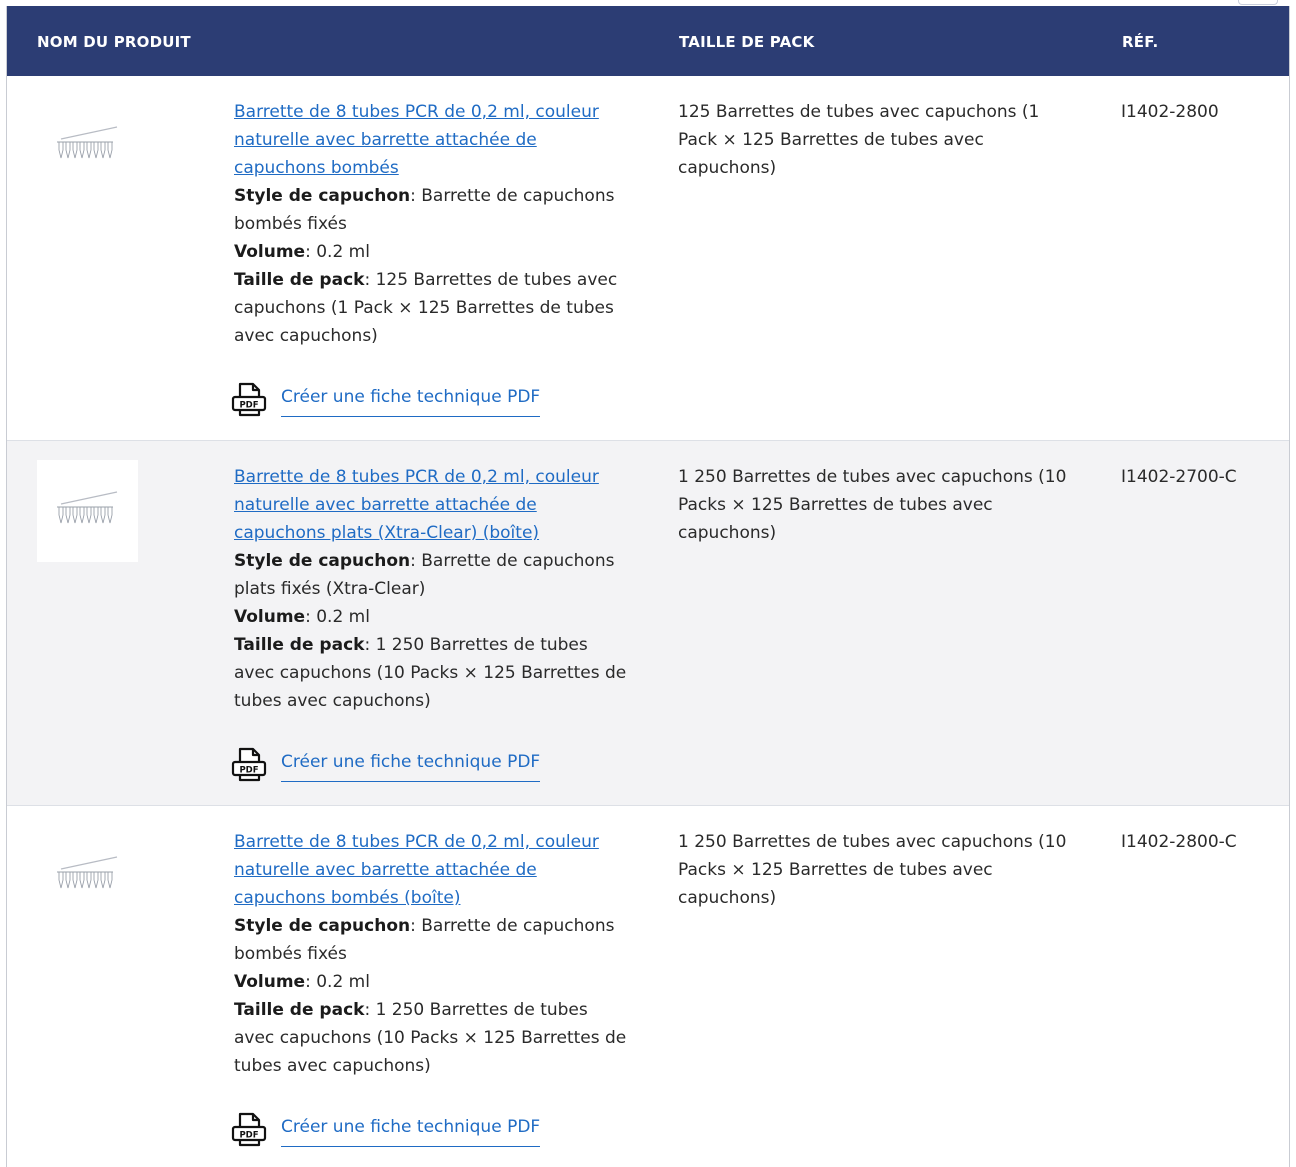  Describe the element at coordinates (1179, 842) in the screenshot. I see `ref-cell: I1402-2800-C` at that location.